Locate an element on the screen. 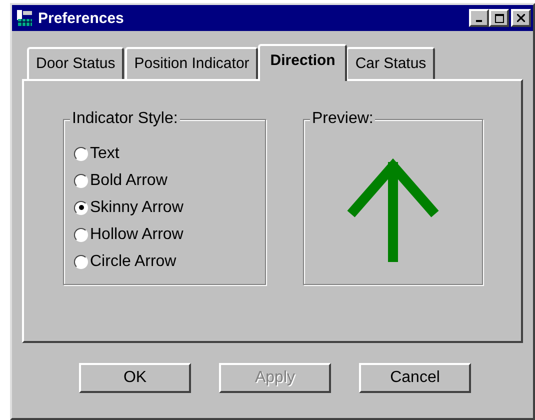 This screenshot has width=535, height=420. tab: Position Indicator is located at coordinates (191, 63).